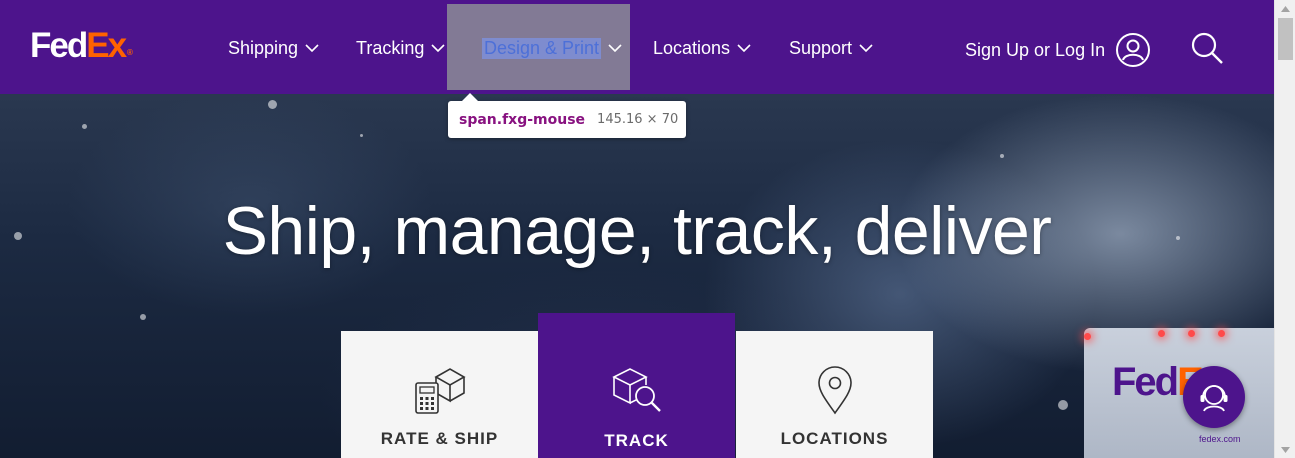 Image resolution: width=1295 pixels, height=458 pixels. What do you see at coordinates (263, 47) in the screenshot?
I see `nav-shipping-label: Shipping` at bounding box center [263, 47].